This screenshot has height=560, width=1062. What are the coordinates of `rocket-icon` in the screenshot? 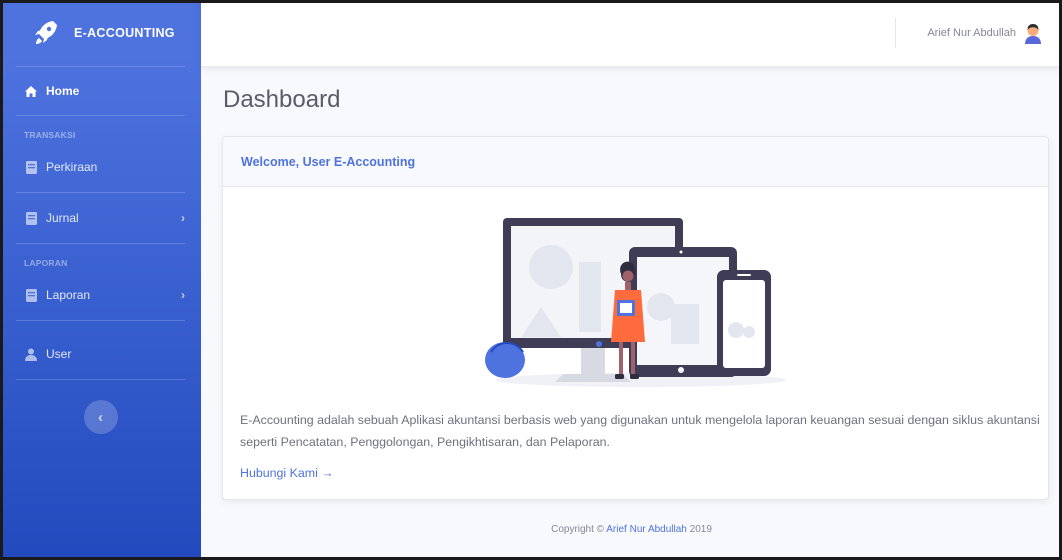 It's located at (46, 33).